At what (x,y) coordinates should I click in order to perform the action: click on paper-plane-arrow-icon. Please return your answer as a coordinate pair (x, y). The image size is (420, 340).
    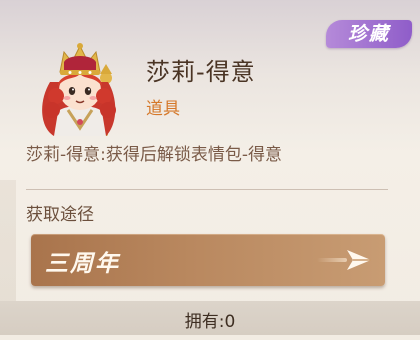
    Looking at the image, I should click on (359, 260).